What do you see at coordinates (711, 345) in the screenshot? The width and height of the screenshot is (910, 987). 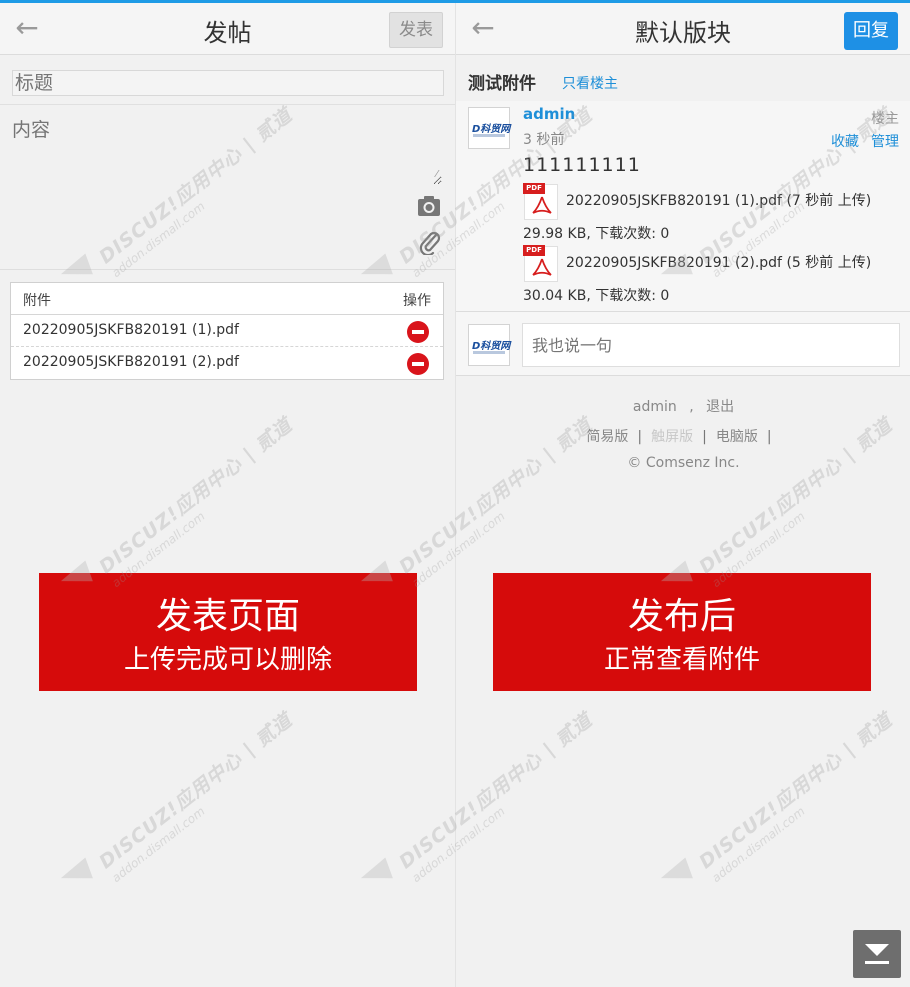 I see `quick-reply-input` at bounding box center [711, 345].